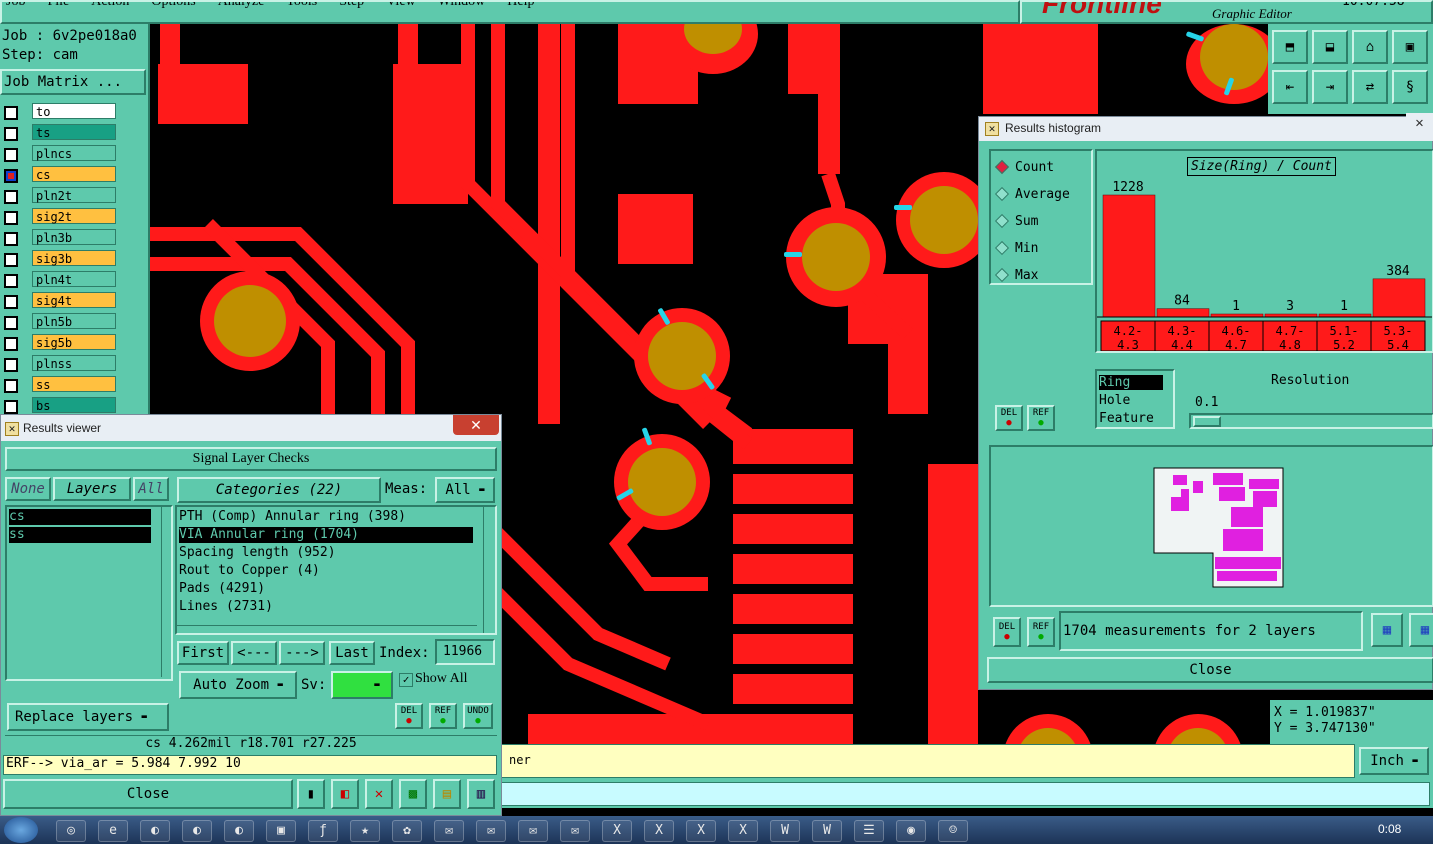  What do you see at coordinates (148, 794) in the screenshot?
I see `viewer-close-button: Close` at bounding box center [148, 794].